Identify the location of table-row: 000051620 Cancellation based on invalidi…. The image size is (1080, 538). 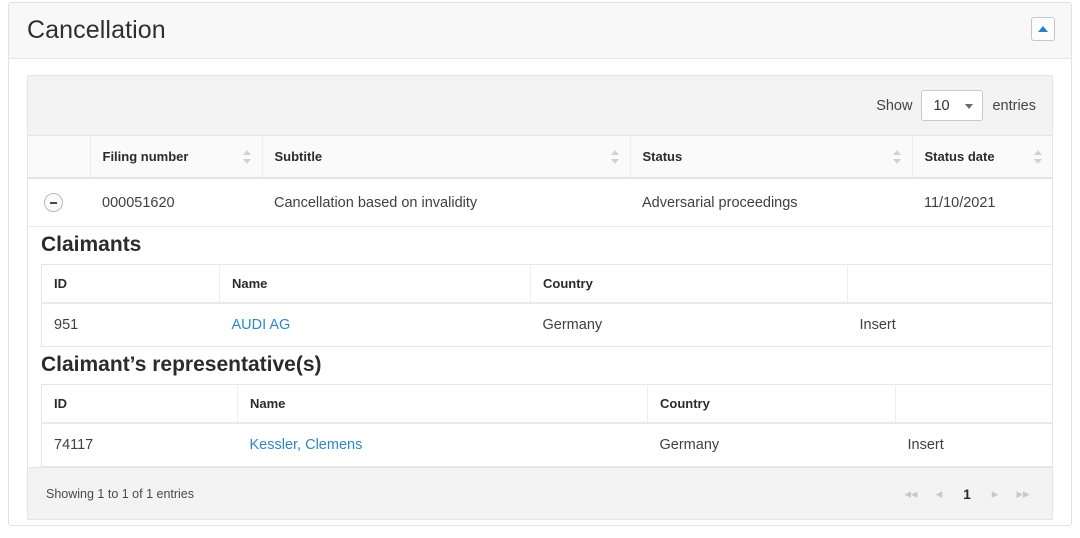
(540, 202).